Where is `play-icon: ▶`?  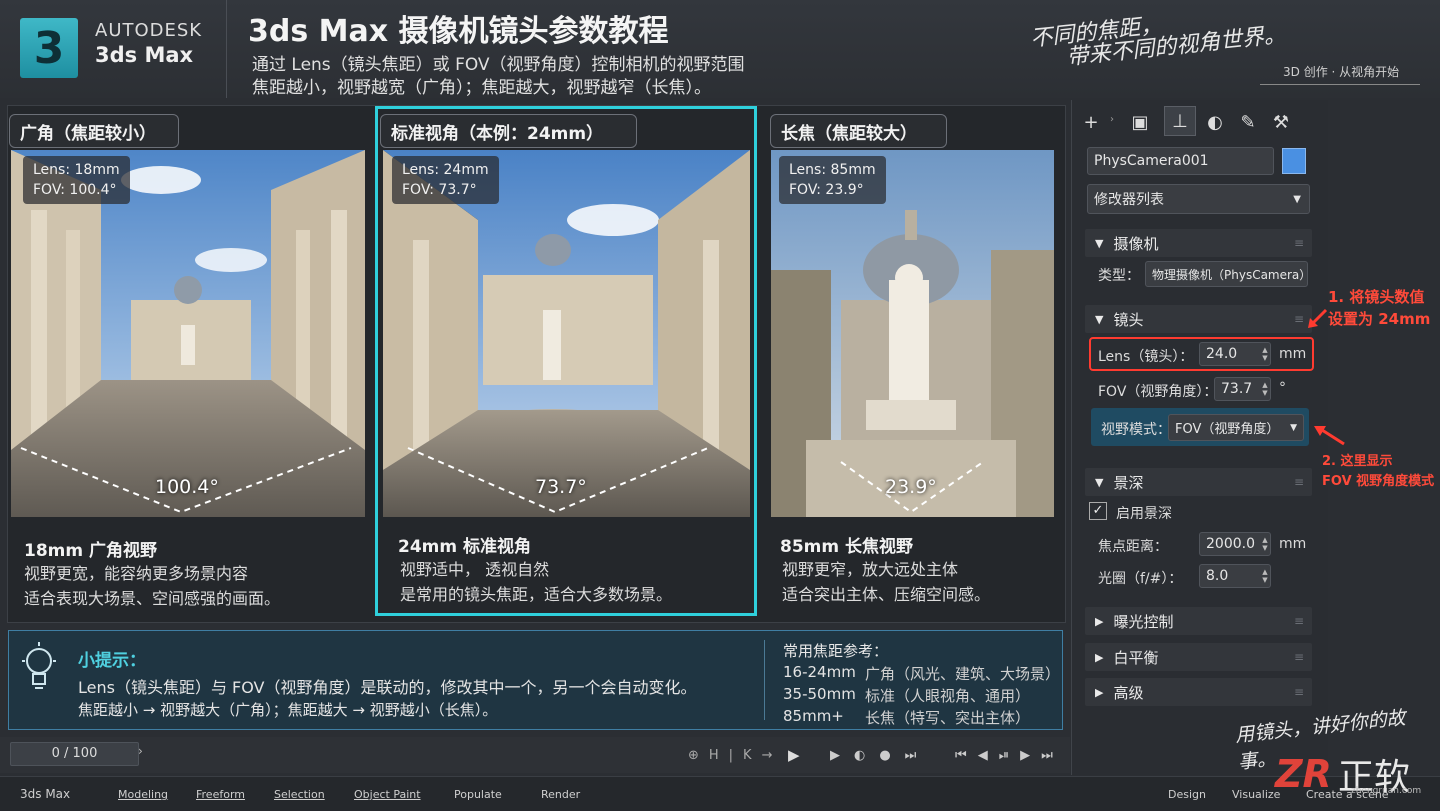
play-icon: ▶ is located at coordinates (794, 755).